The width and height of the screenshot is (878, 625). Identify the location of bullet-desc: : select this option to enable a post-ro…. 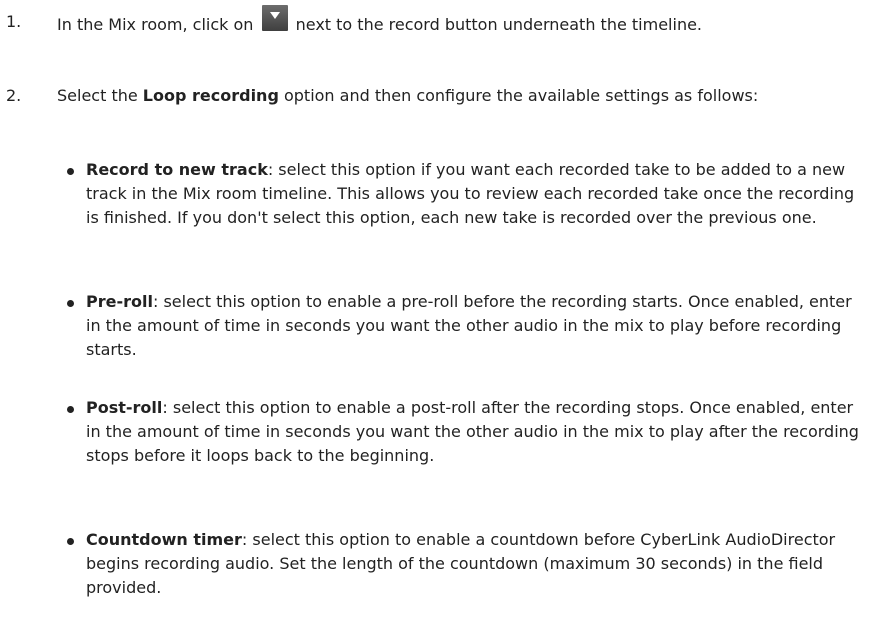
(472, 431).